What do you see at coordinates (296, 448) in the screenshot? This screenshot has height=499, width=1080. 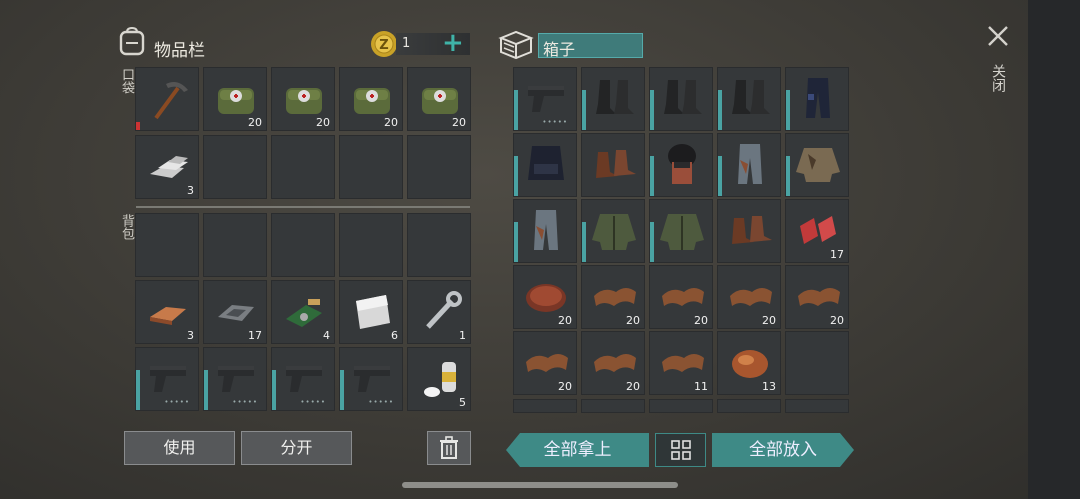 I see `split-button: 分开` at bounding box center [296, 448].